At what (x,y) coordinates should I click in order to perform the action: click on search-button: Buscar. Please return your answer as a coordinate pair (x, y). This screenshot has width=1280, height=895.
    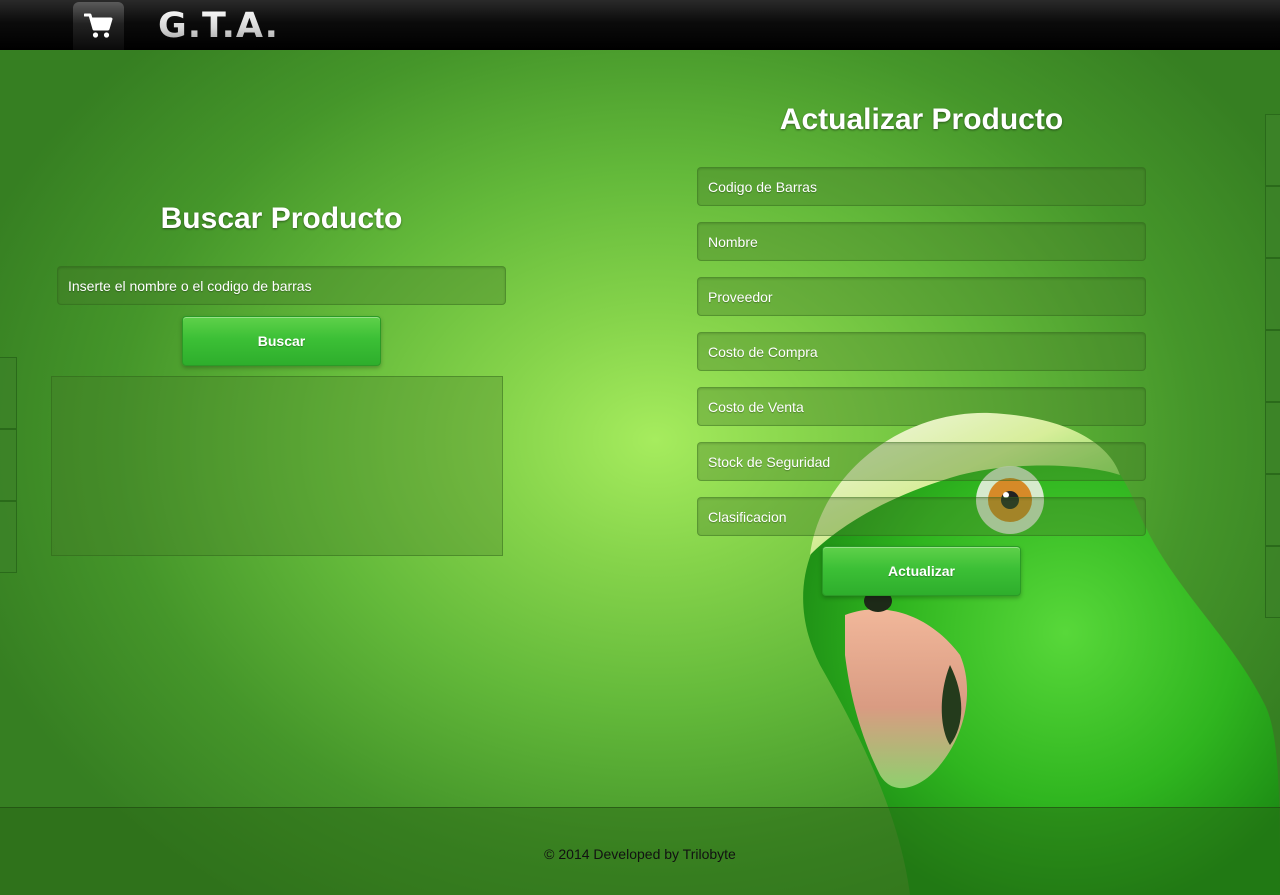
    Looking at the image, I should click on (281, 341).